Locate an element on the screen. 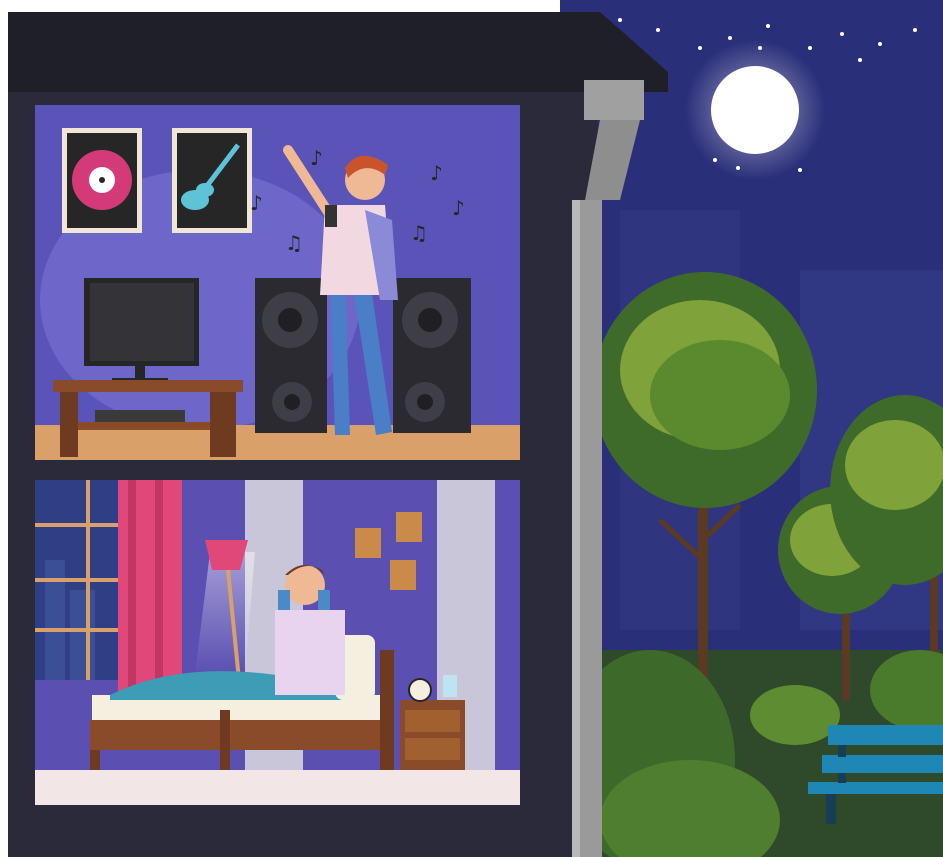 This screenshot has width=943, height=857. bedroom-window is located at coordinates (77, 580).